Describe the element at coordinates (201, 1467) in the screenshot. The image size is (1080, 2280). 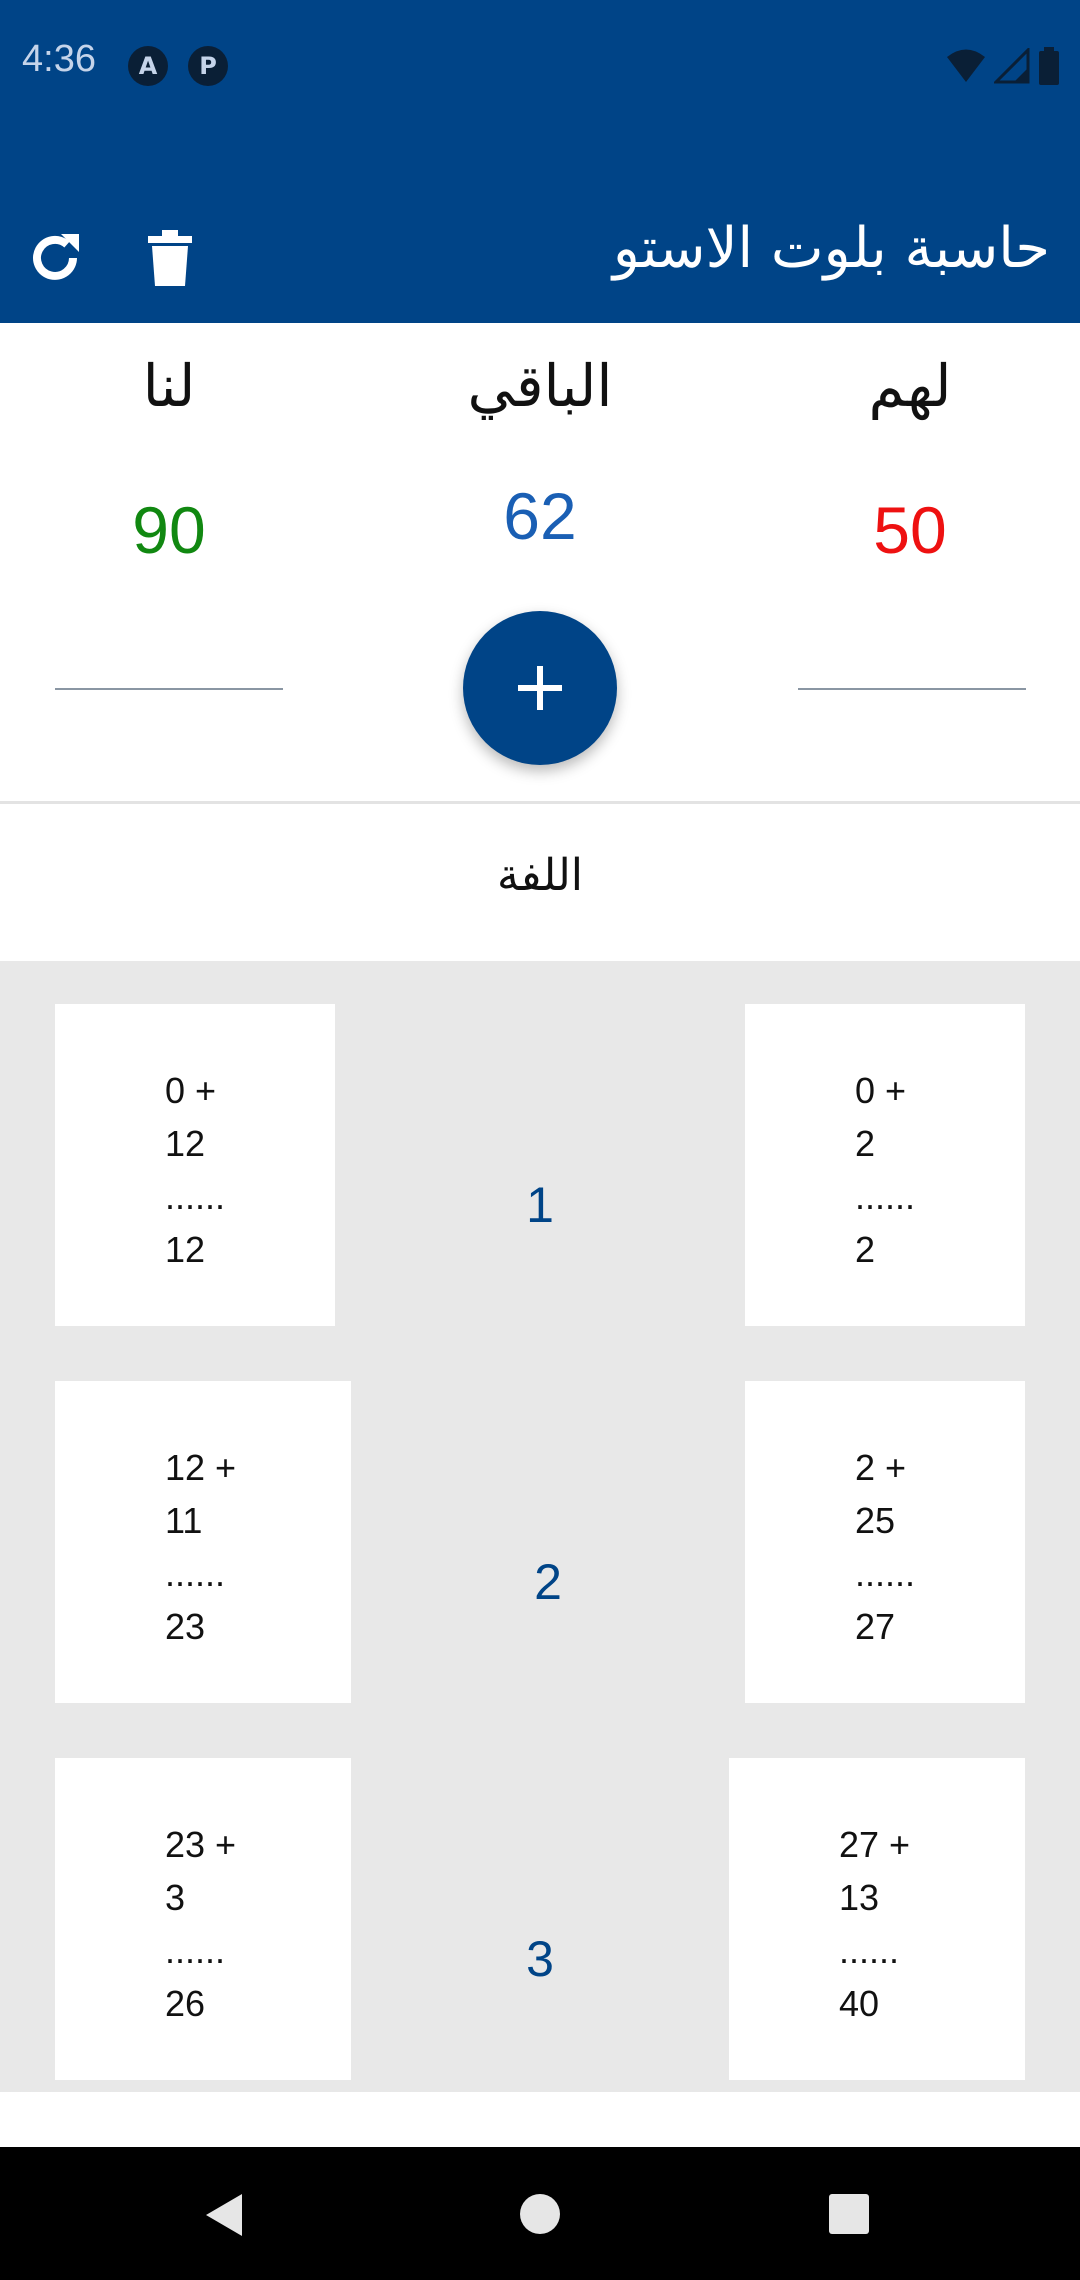
I see `us-prev: 12 +` at that location.